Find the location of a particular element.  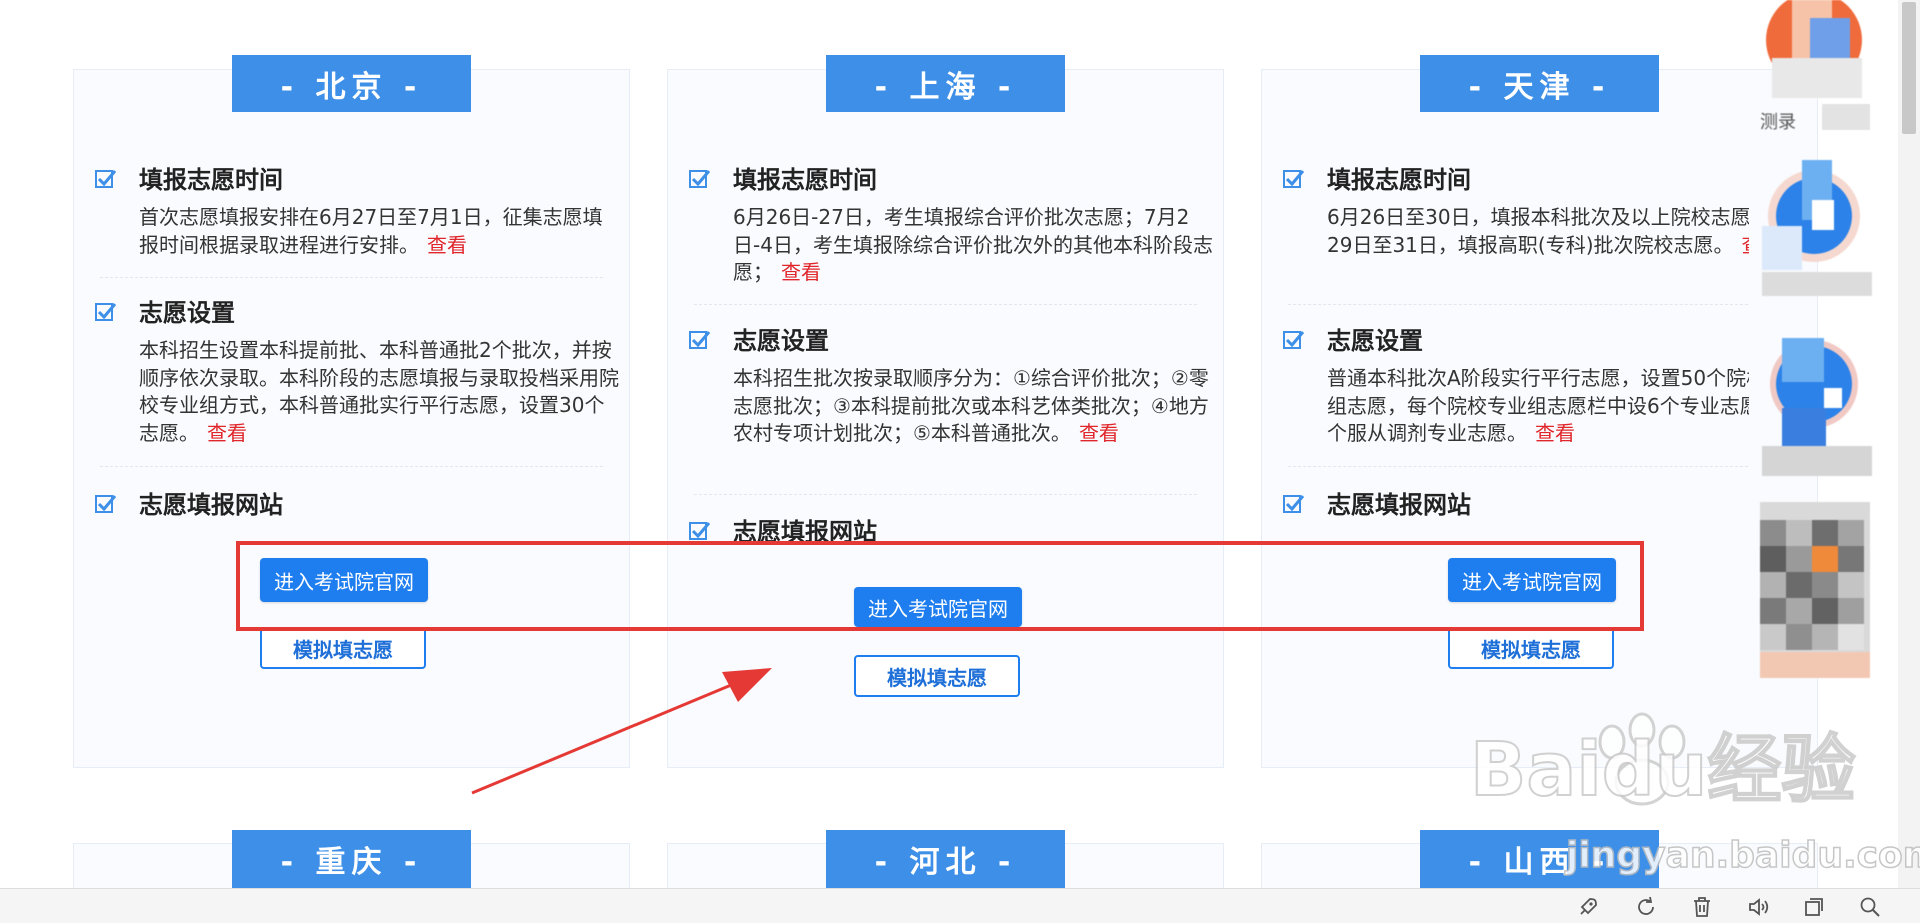

watermark-url: jingyan.baidu.com is located at coordinates (1742, 855).